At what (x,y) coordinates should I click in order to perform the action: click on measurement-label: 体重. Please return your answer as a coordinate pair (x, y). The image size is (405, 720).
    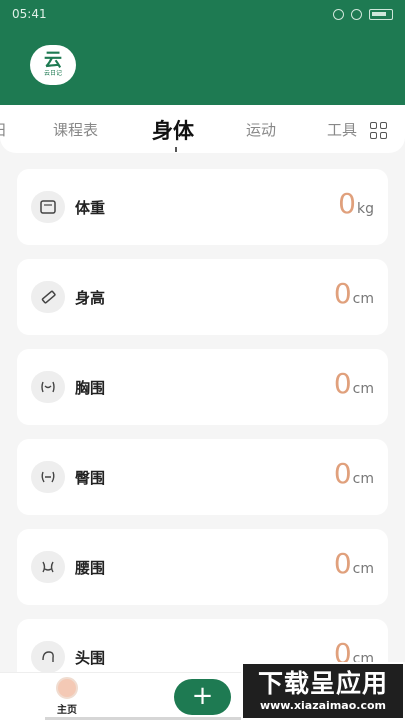
    Looking at the image, I should click on (90, 208).